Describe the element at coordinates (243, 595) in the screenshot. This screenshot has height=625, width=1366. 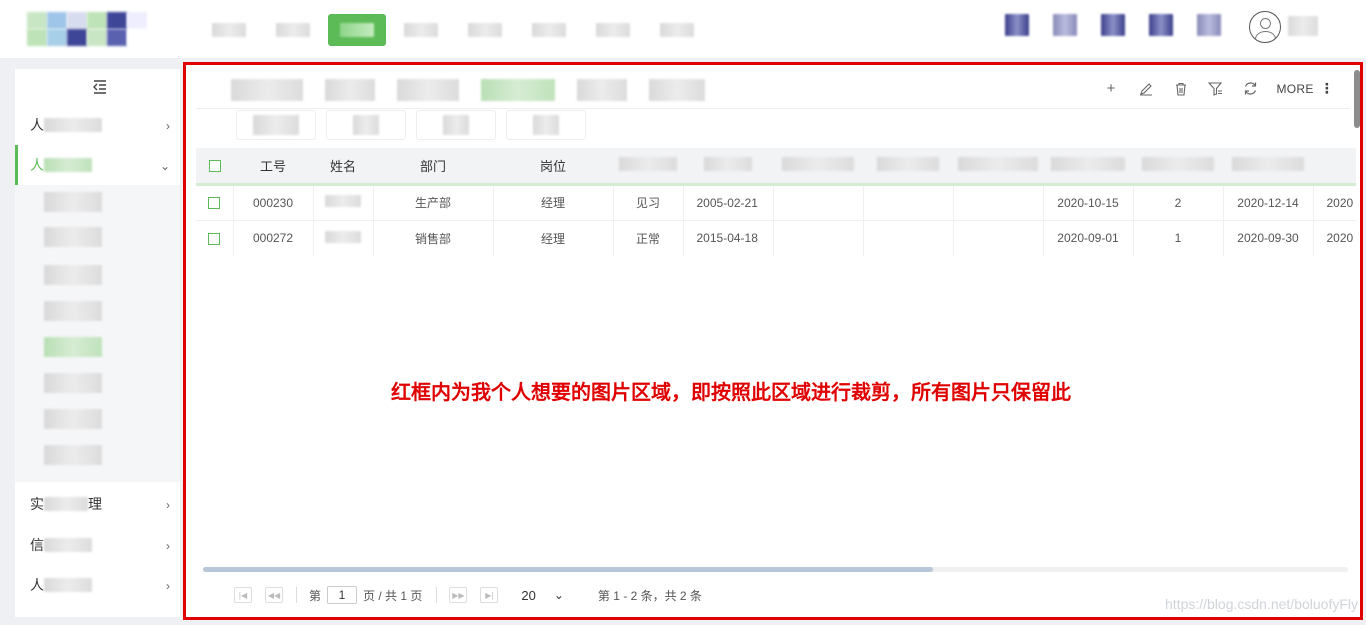
I see `first-page-button: |◀` at that location.